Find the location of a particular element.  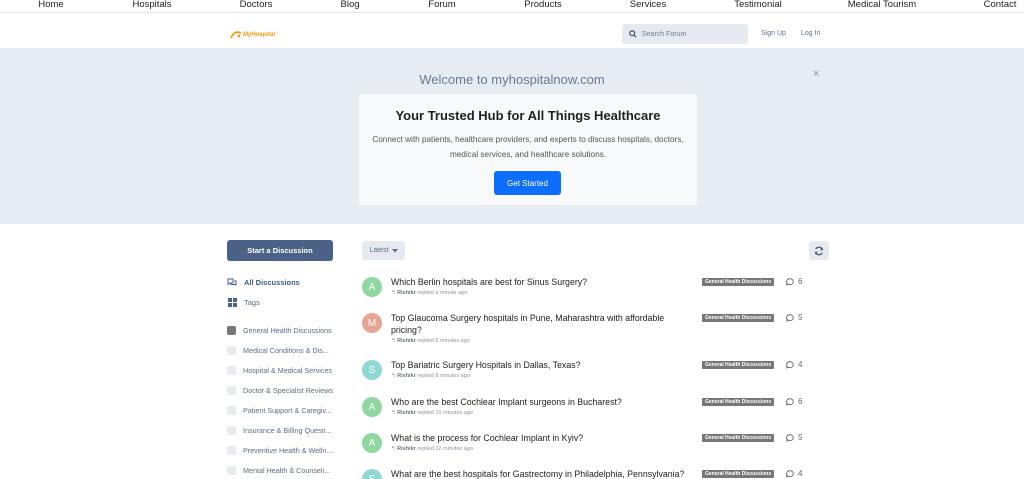

start-discussion-button: Start a Discussion is located at coordinates (280, 250).